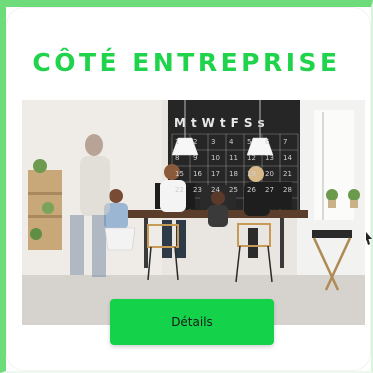 Image resolution: width=373 pixels, height=373 pixels. Describe the element at coordinates (287, 190) in the screenshot. I see `chalkboard-day-number: 28` at that location.